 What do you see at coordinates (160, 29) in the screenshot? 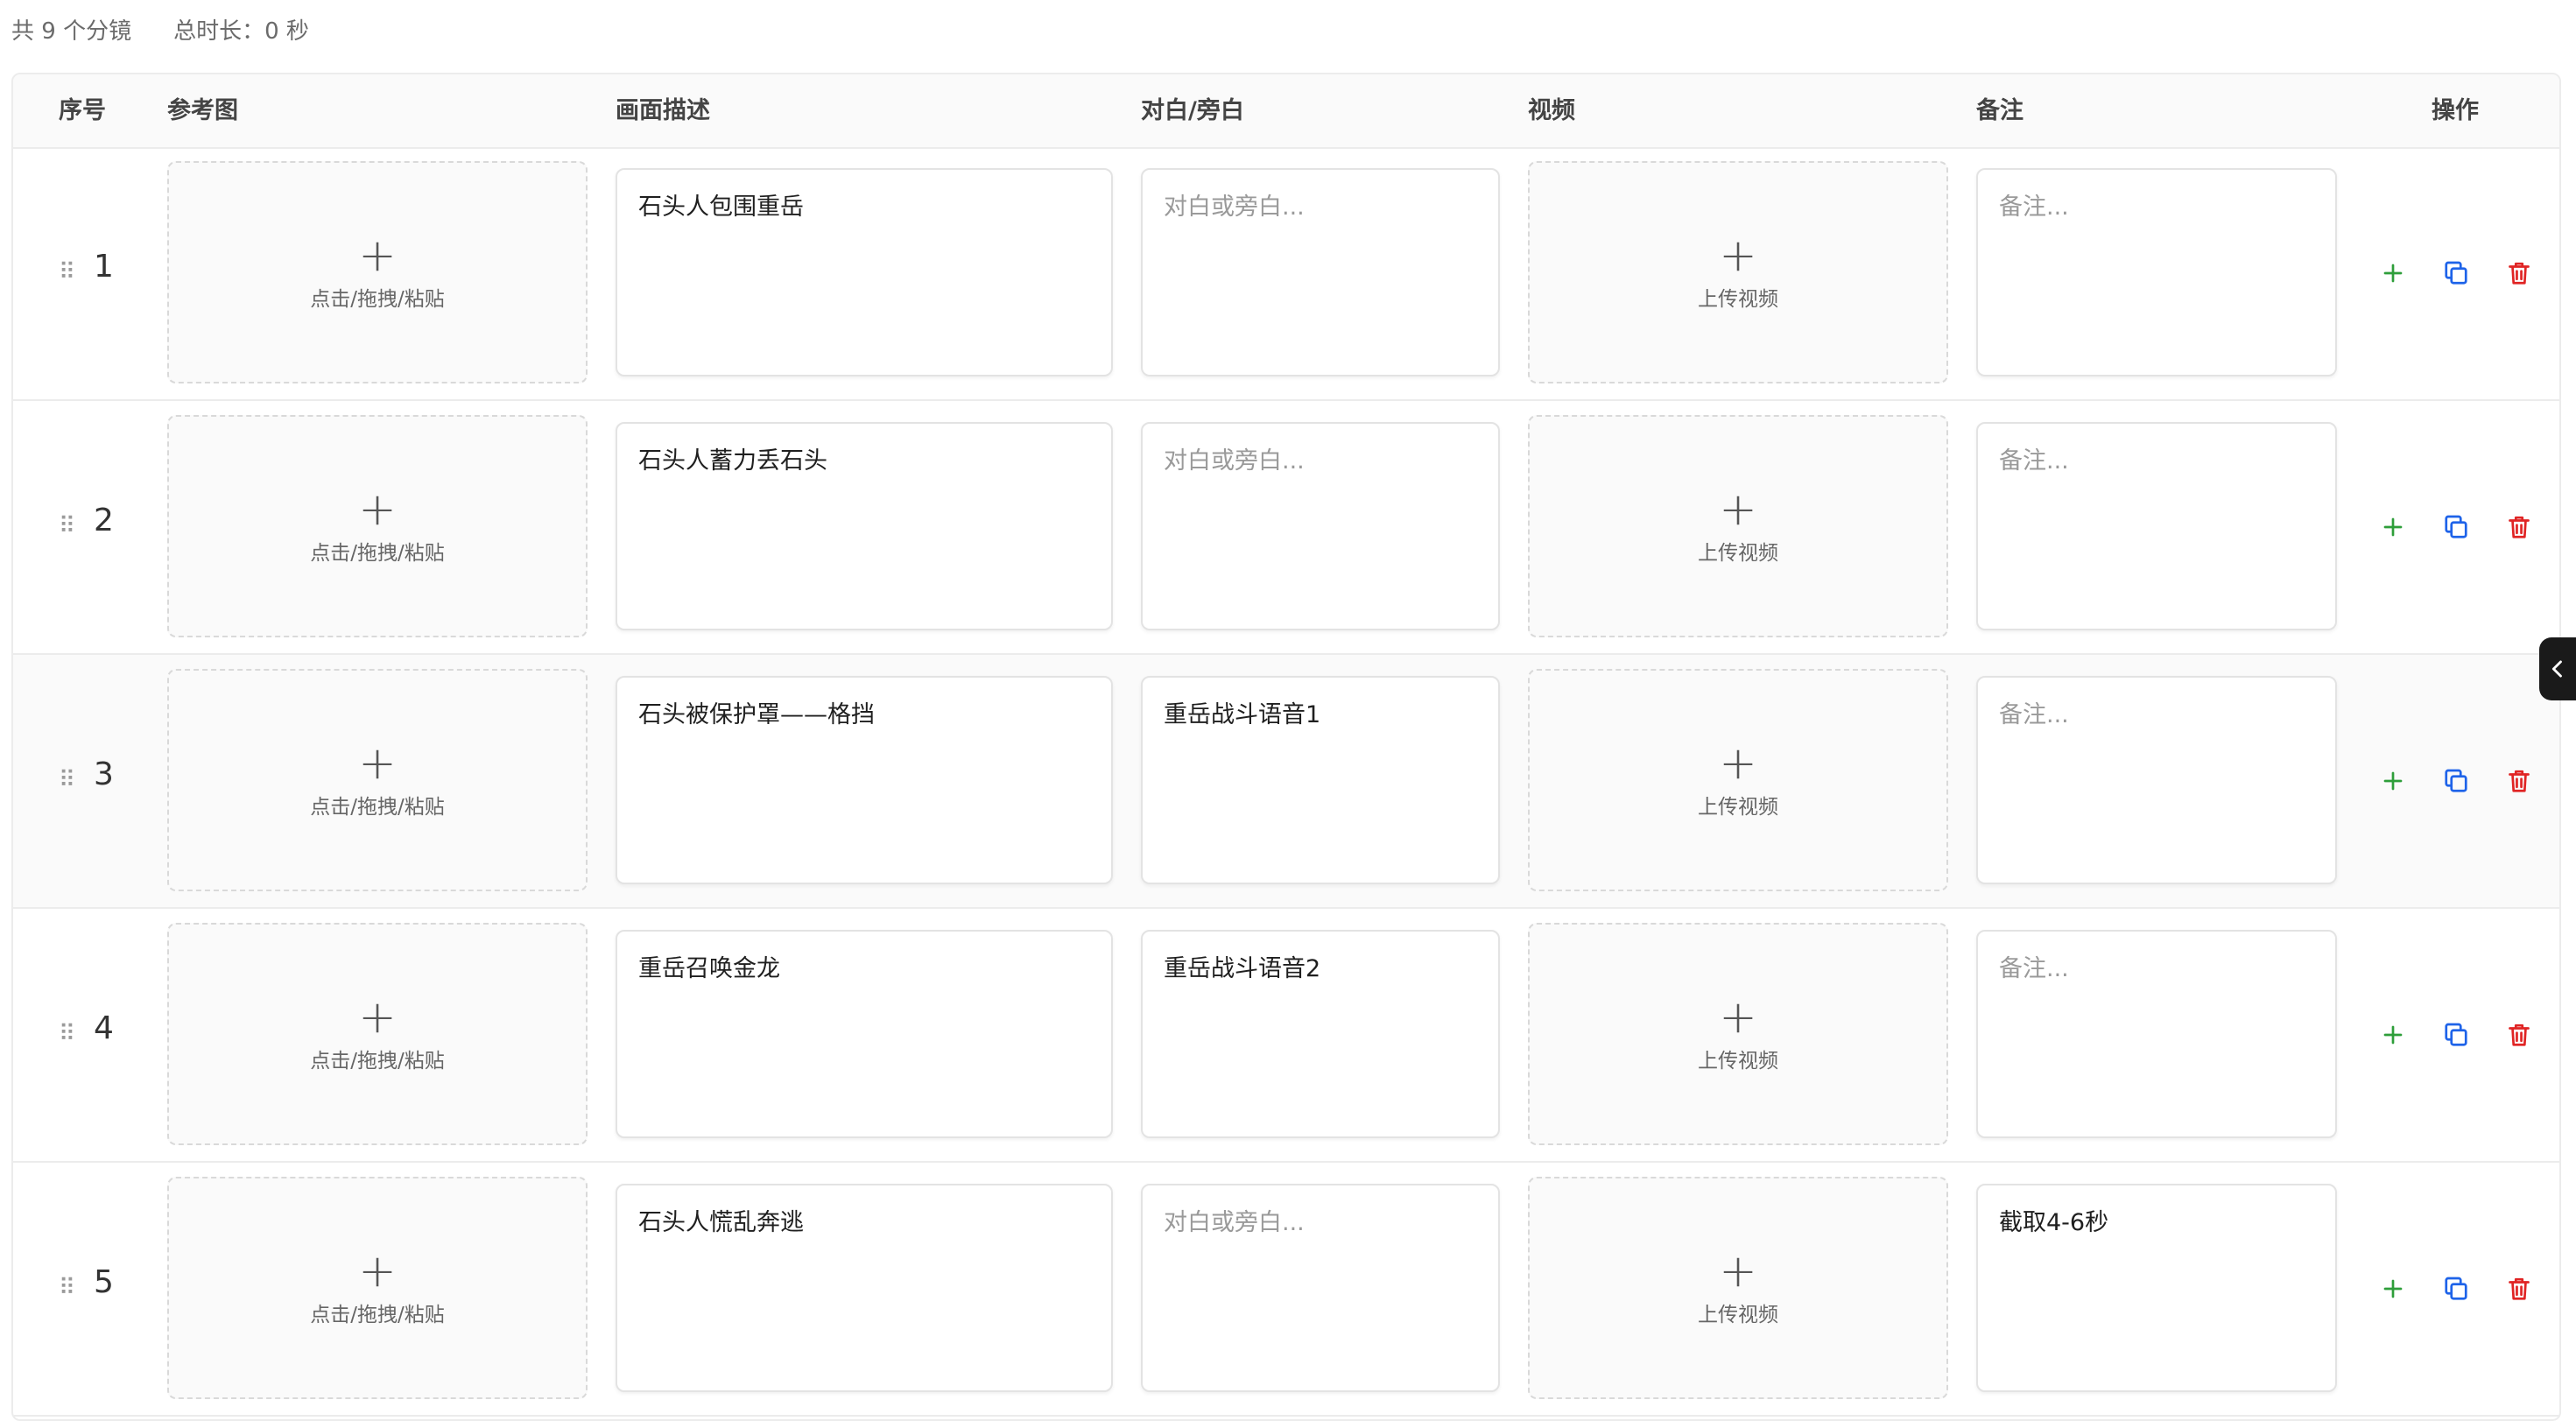
I see `summary-bar: 共 9 个分镜 总时长：0 秒` at bounding box center [160, 29].